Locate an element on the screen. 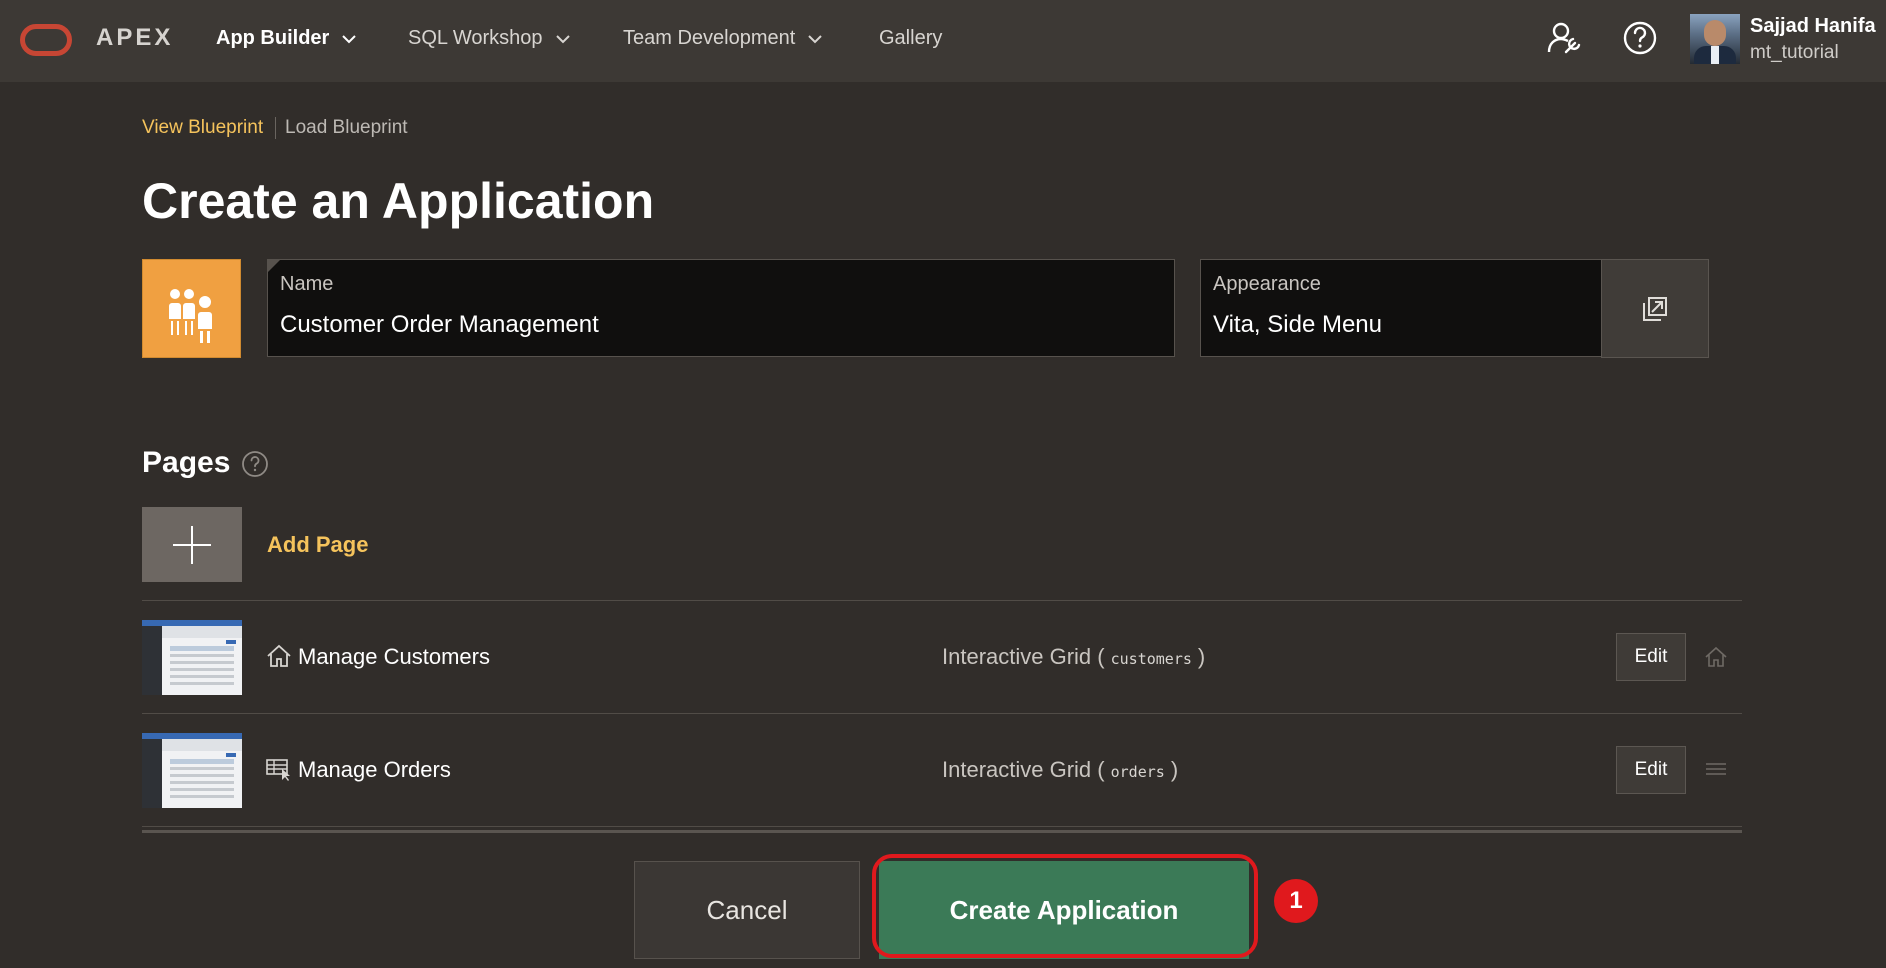 The height and width of the screenshot is (968, 1886). drag-handle-icon is located at coordinates (1716, 770).